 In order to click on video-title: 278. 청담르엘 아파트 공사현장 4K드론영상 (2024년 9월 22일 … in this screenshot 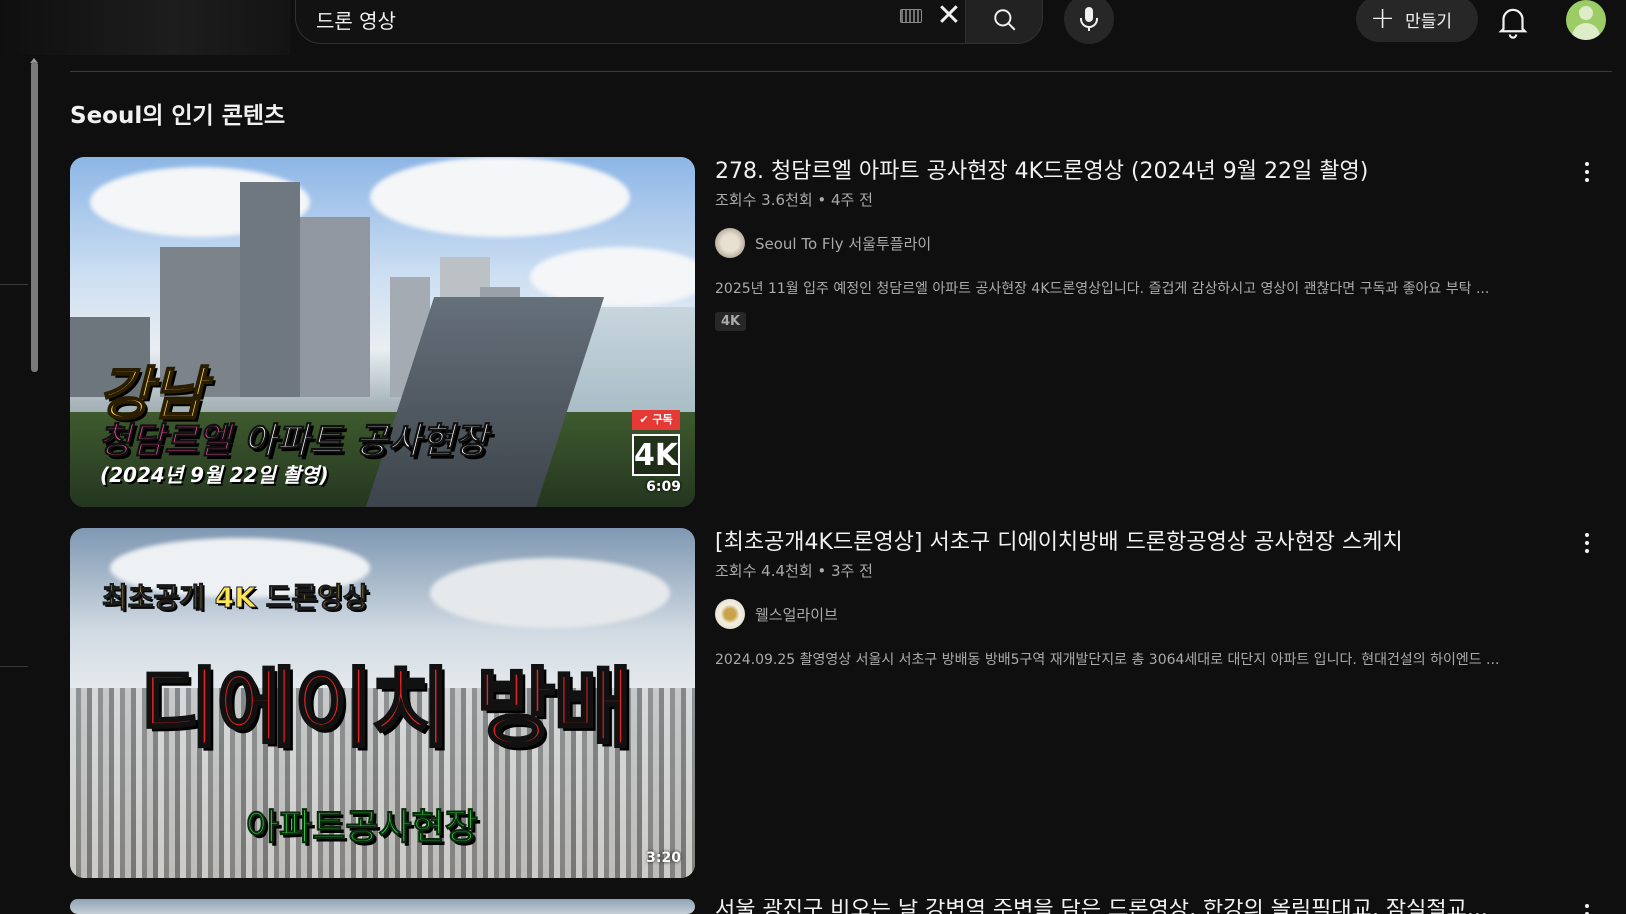, I will do `click(1155, 172)`.